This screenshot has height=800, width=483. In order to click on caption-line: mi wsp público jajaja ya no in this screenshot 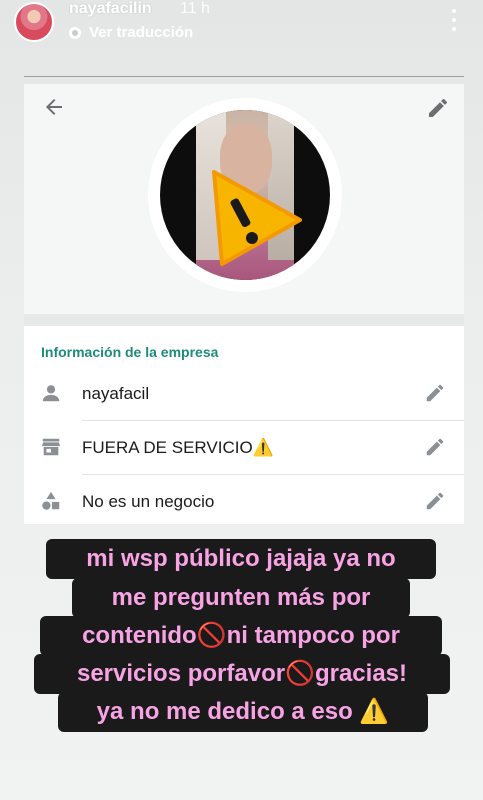, I will do `click(241, 559)`.